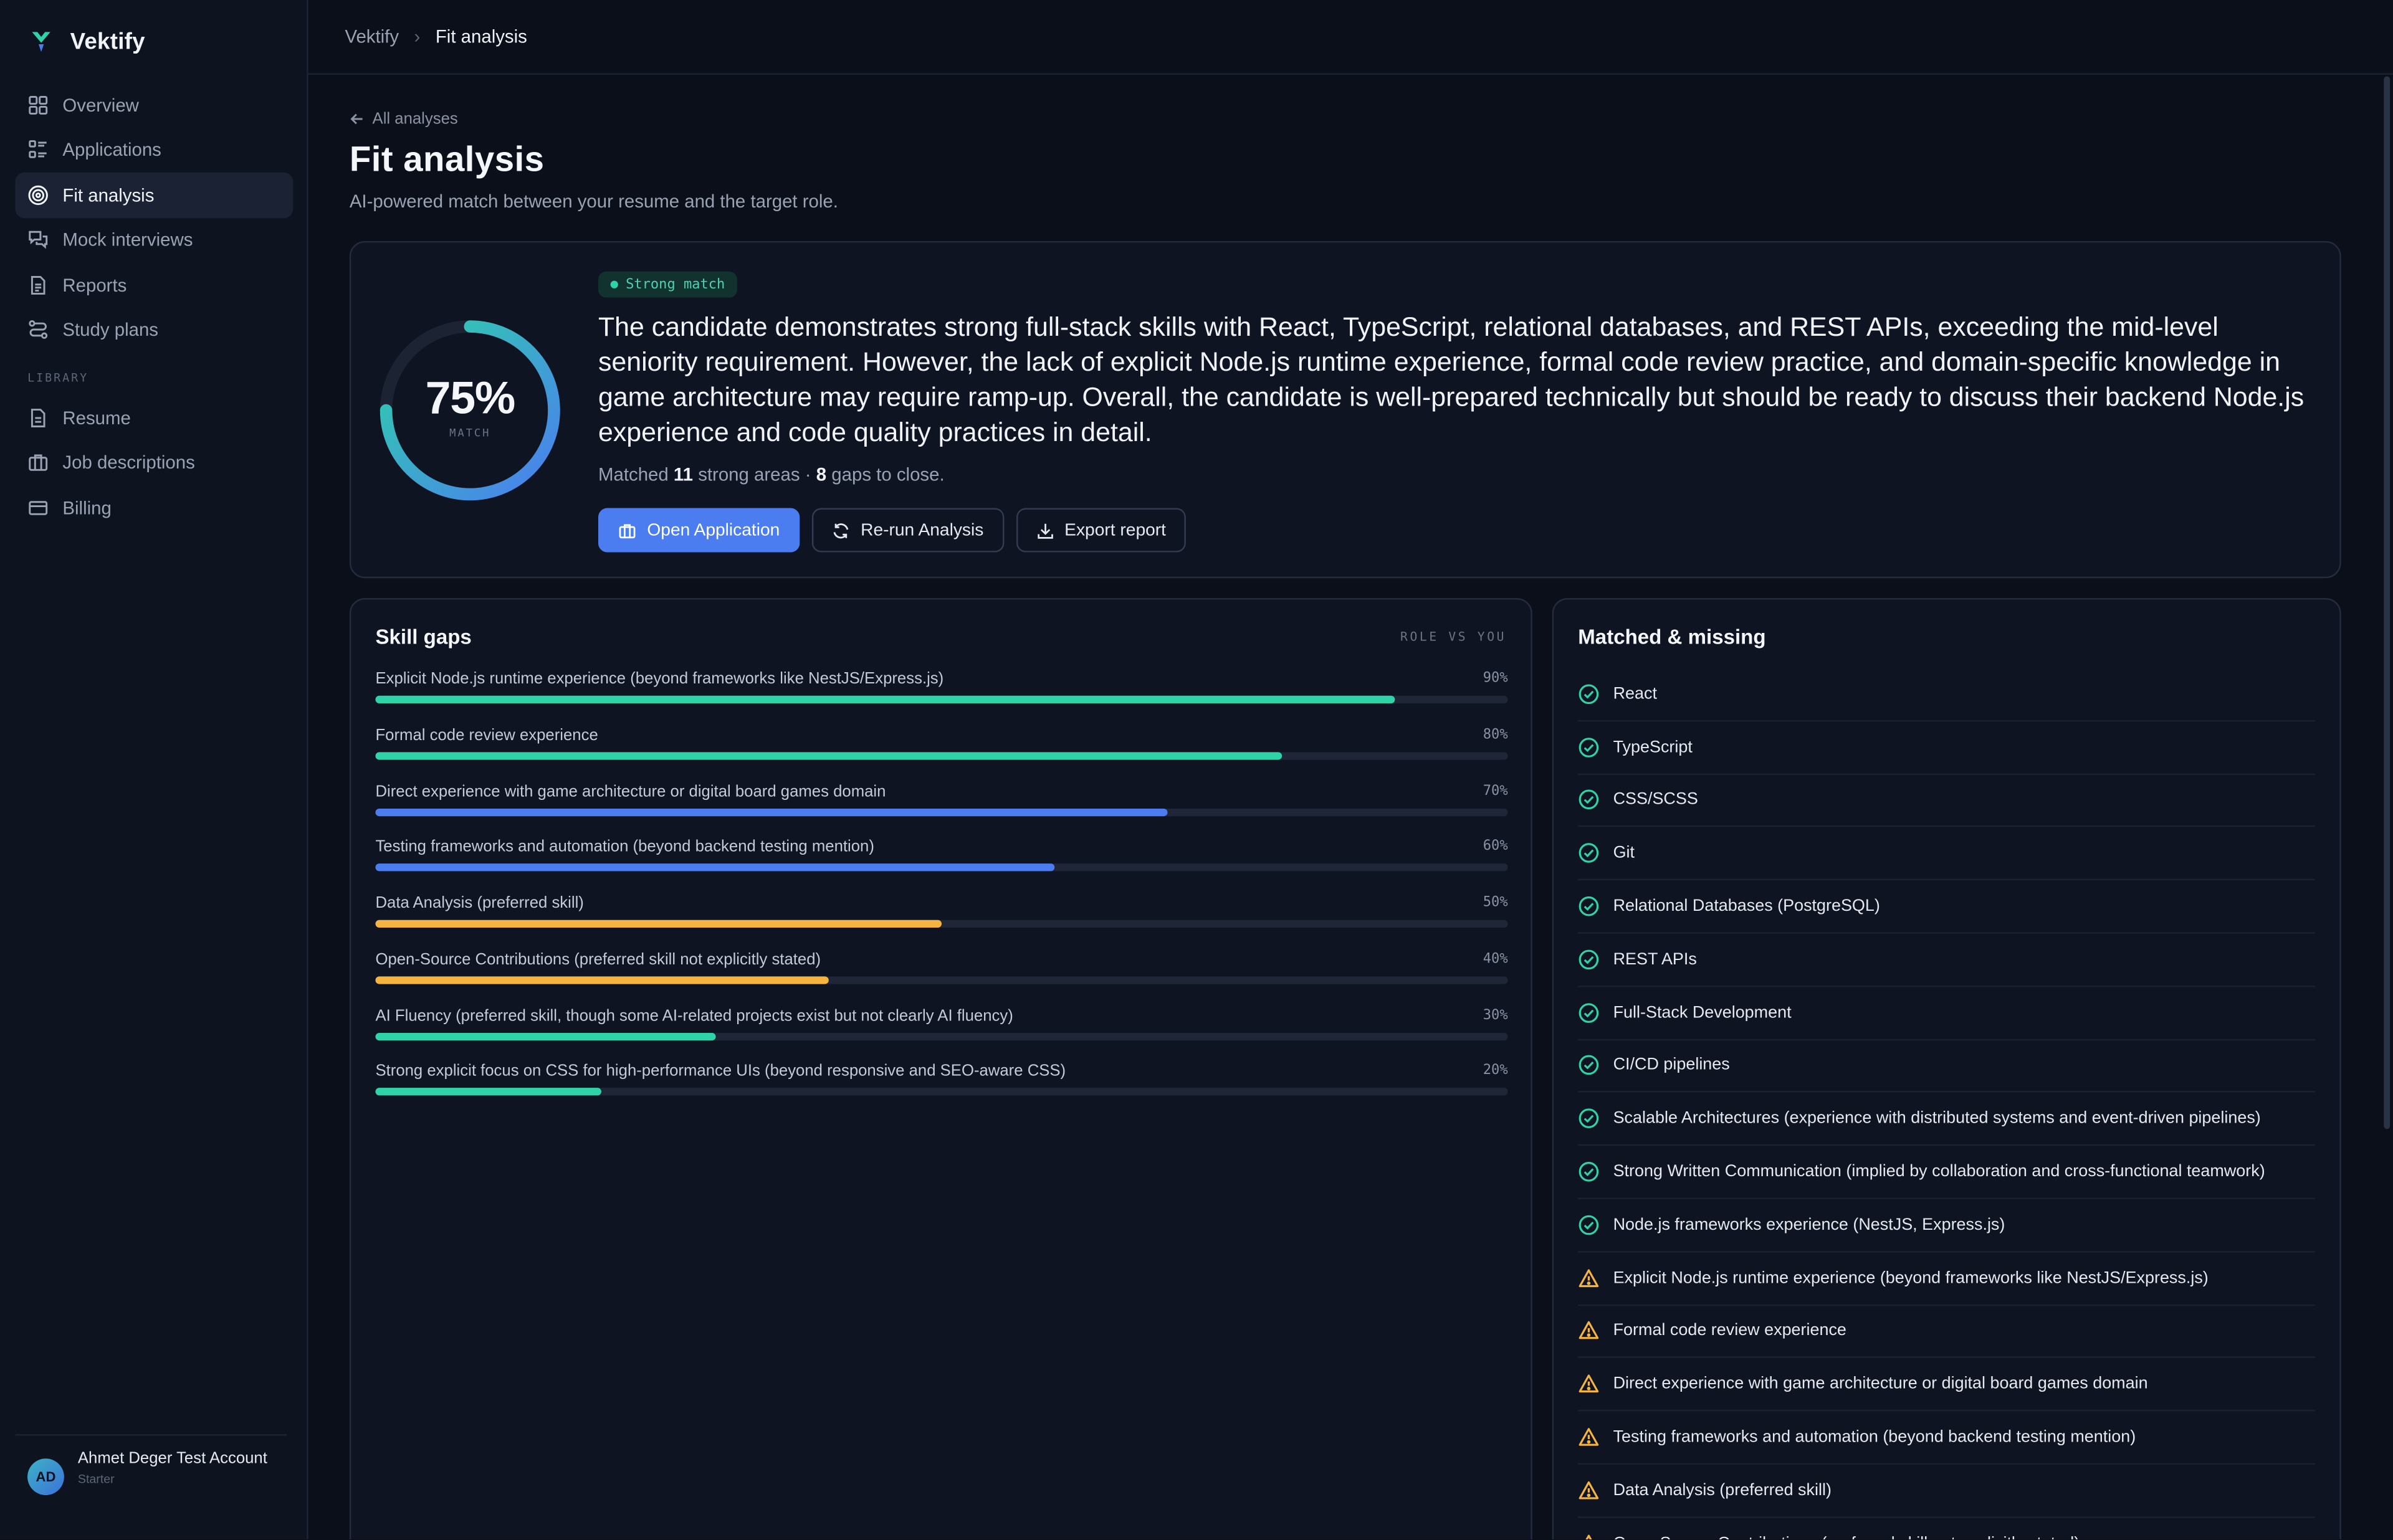 This screenshot has height=1540, width=2393. Describe the element at coordinates (1723, 1491) in the screenshot. I see `skill-label: Data Analysis (preferred skill)` at that location.